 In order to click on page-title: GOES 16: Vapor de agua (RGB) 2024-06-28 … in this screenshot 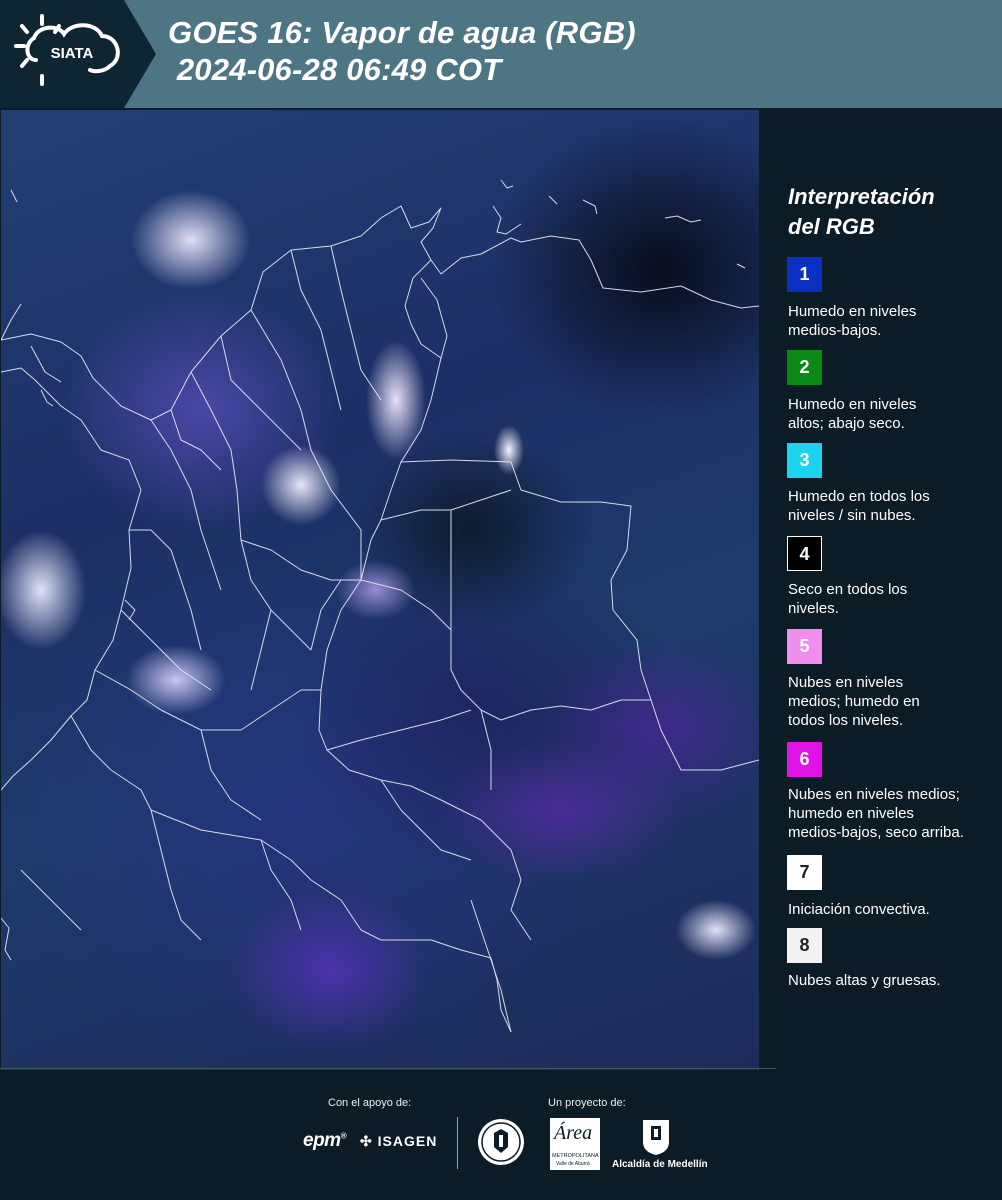, I will do `click(402, 51)`.